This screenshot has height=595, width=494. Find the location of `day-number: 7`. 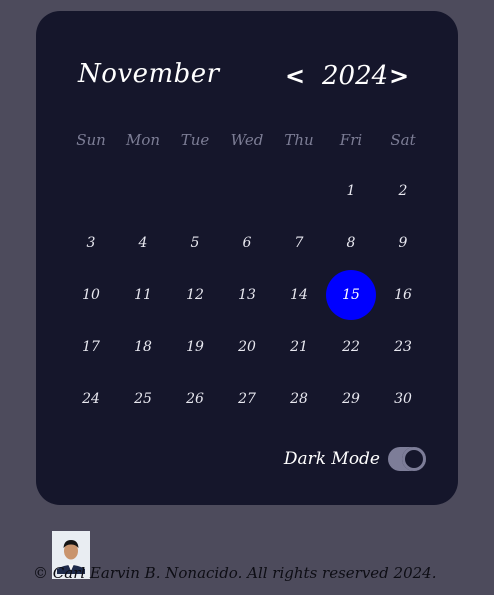

day-number: 7 is located at coordinates (299, 243).